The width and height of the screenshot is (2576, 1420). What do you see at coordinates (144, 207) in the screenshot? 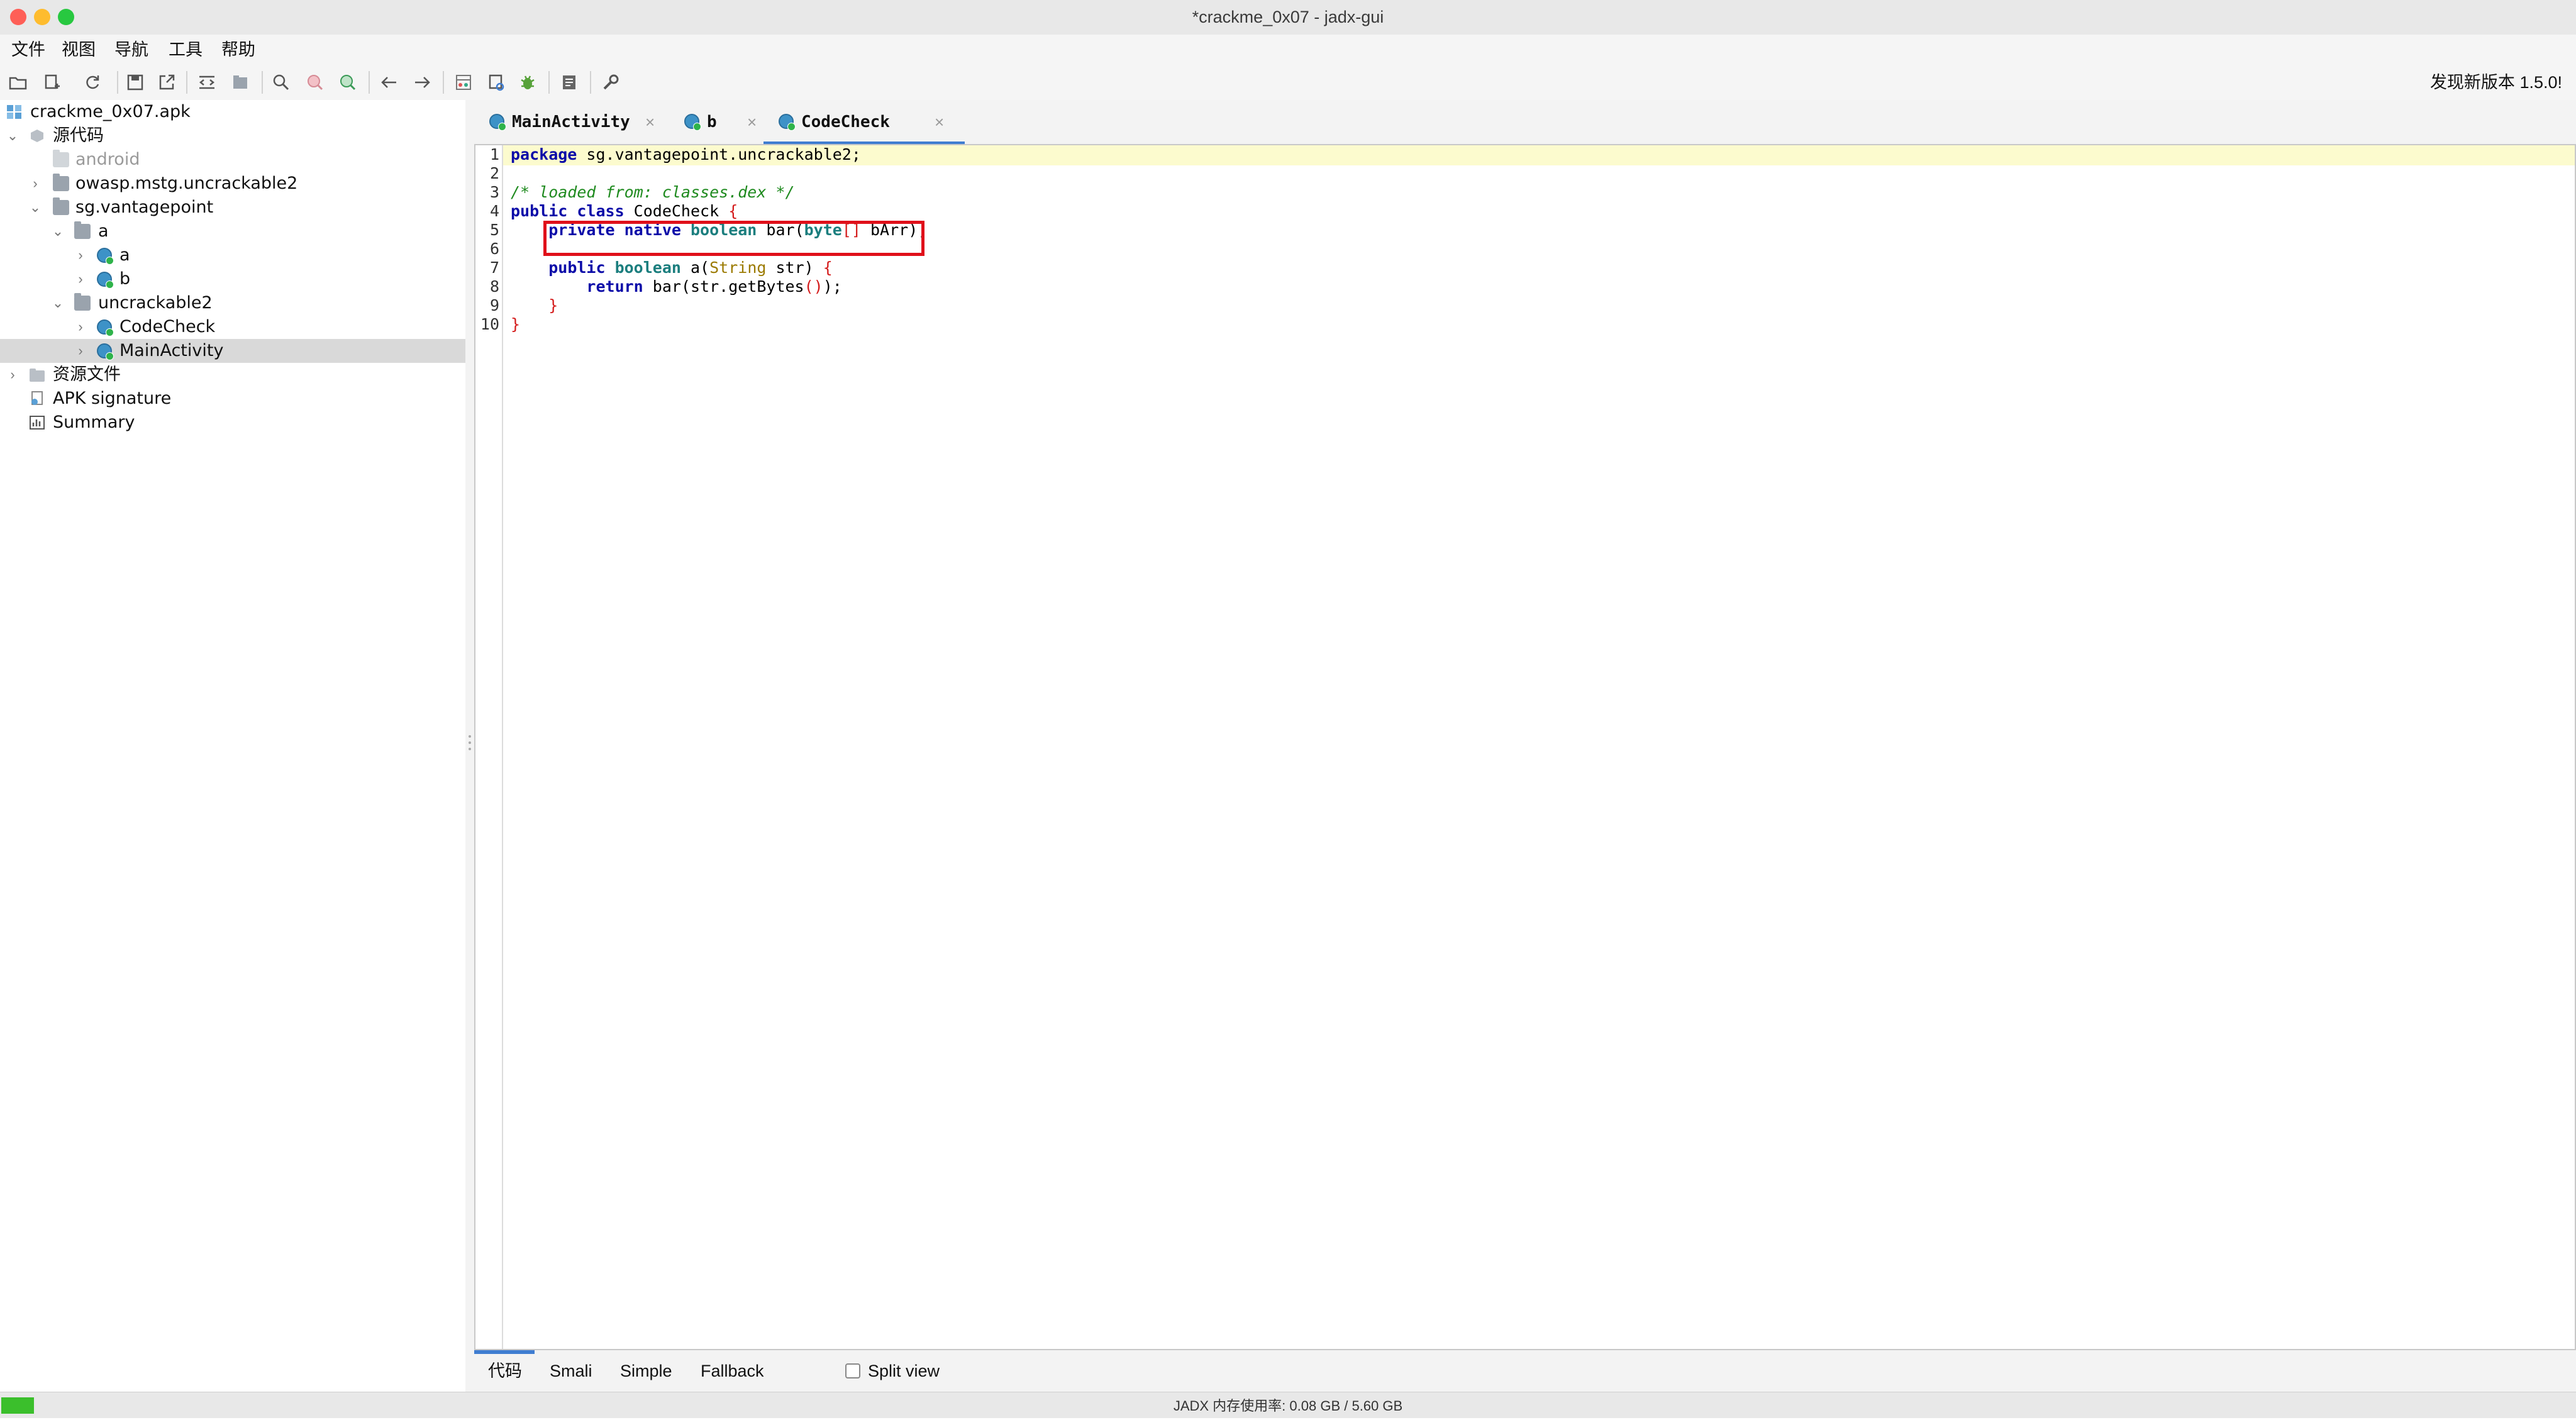
I see `tree-item-label: sg.vantagepoint` at bounding box center [144, 207].